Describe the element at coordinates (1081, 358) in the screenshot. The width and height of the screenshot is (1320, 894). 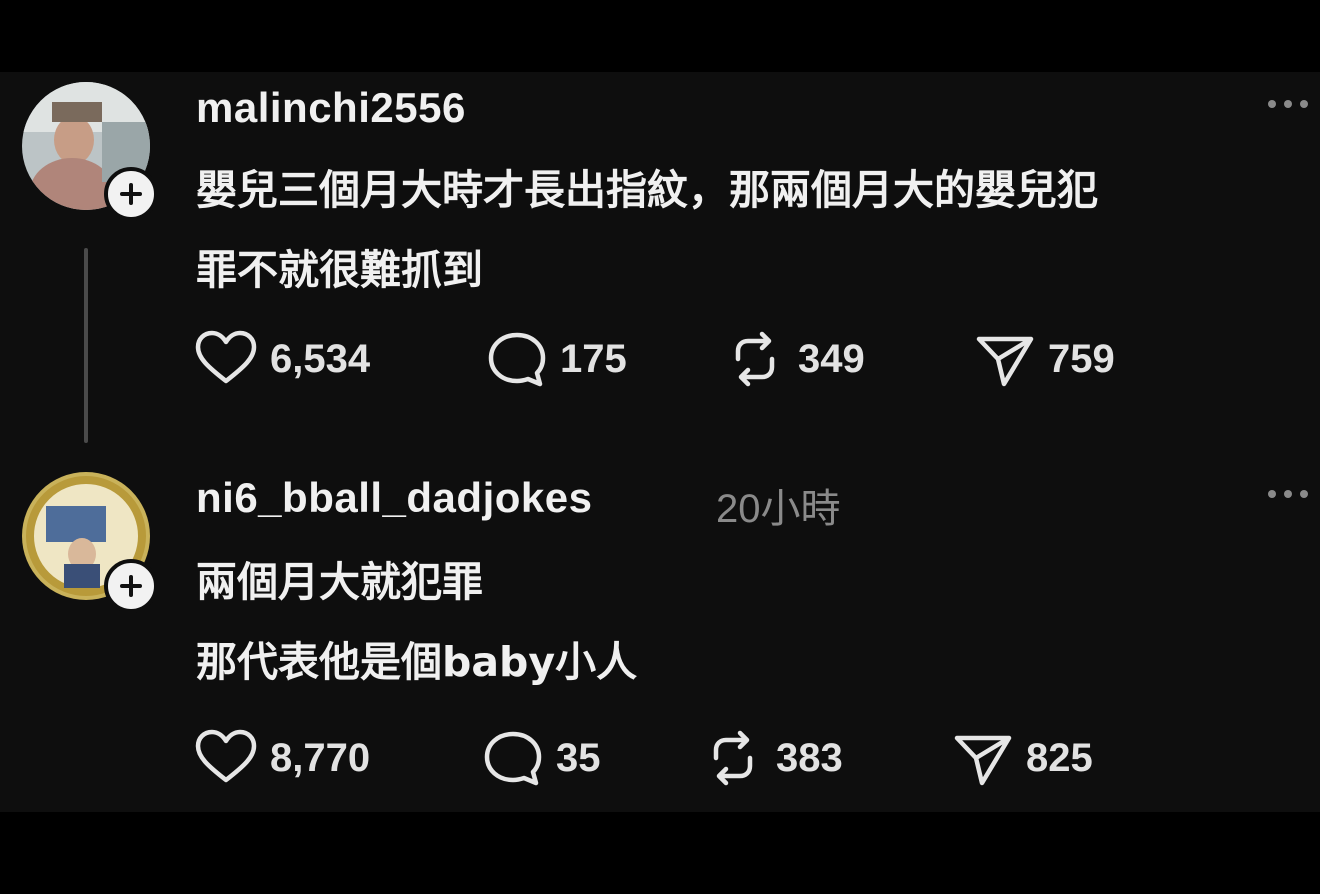
I see `share-count: 759` at that location.